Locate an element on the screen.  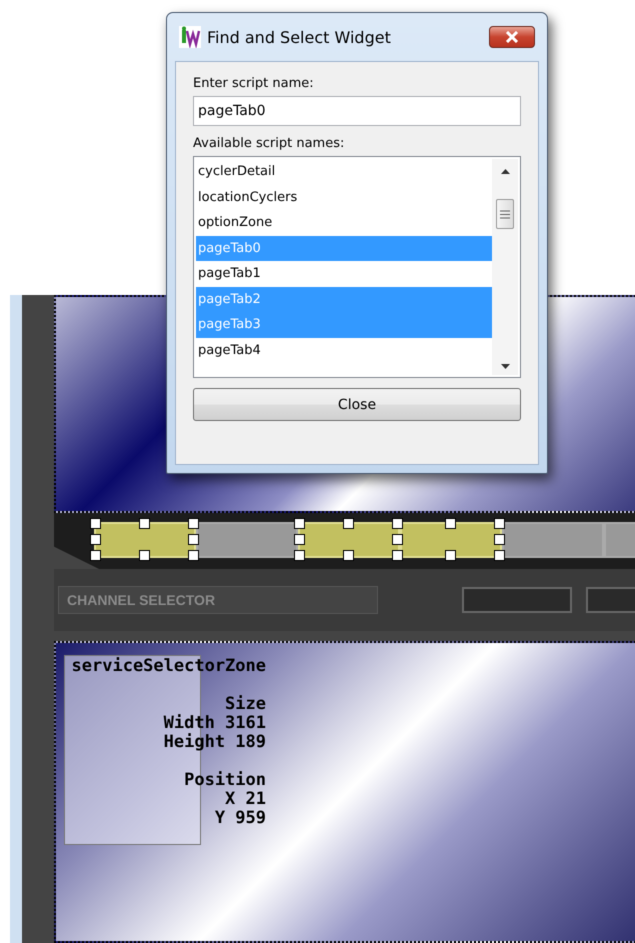
list-label: Available script names: is located at coordinates (269, 143).